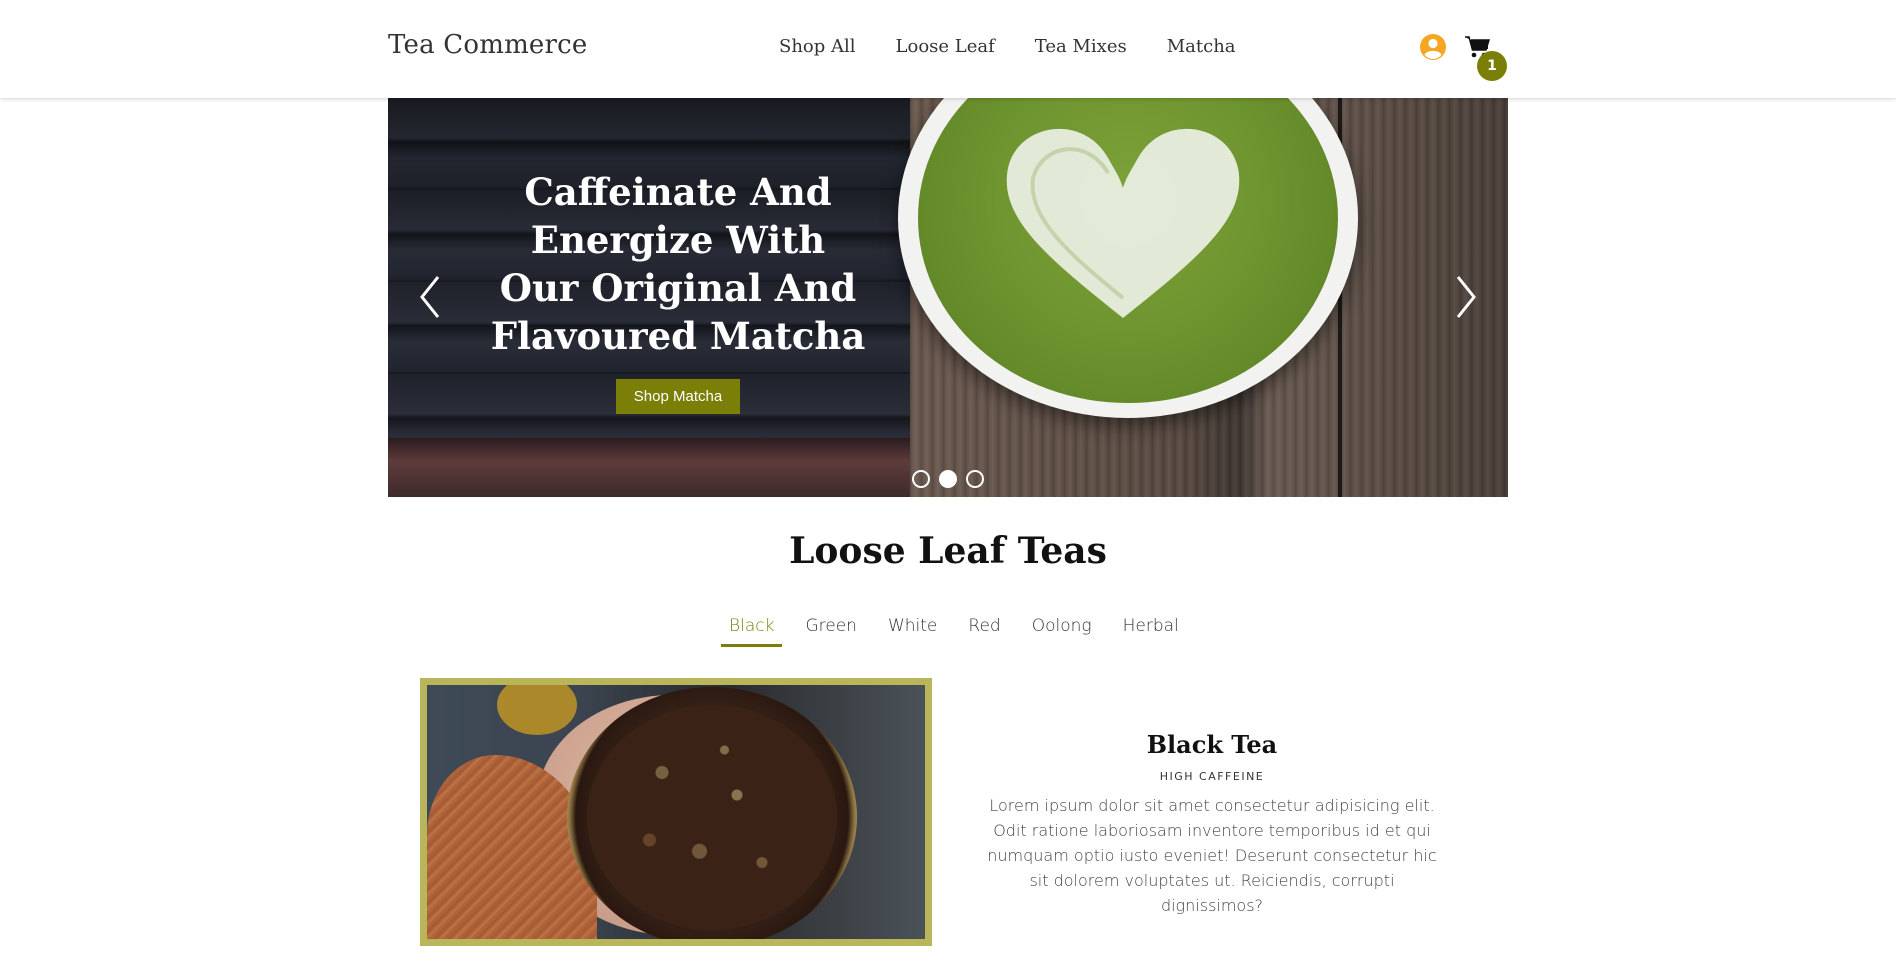 This screenshot has width=1896, height=964. I want to click on shop-matcha-button: Shop Matcha, so click(678, 396).